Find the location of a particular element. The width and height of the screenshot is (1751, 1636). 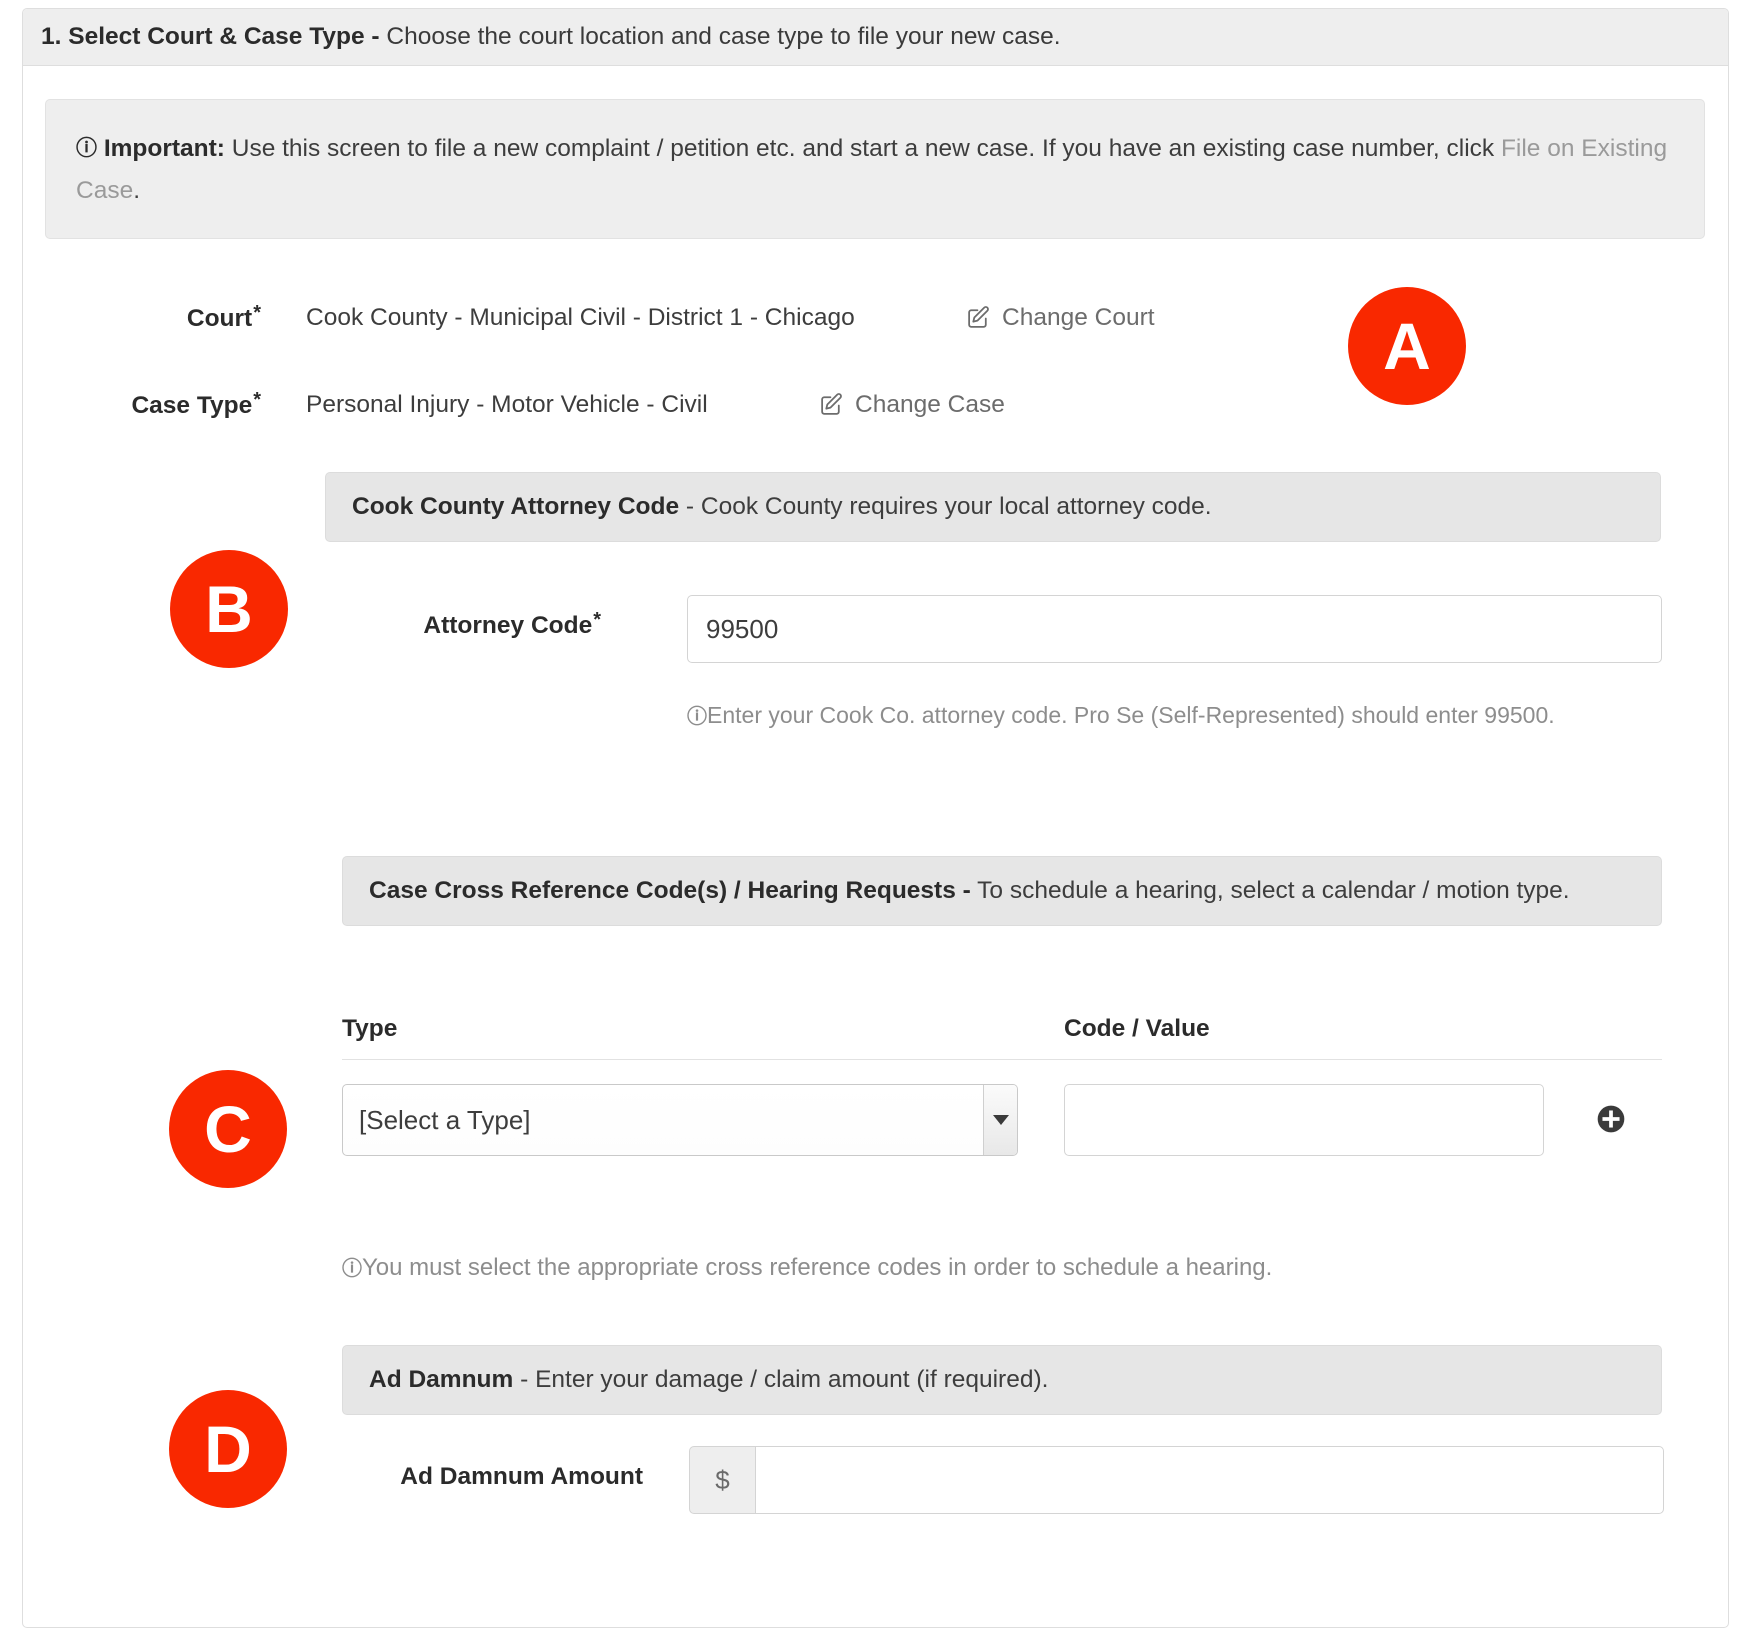

type-select: [Select a Type] is located at coordinates (680, 1120).